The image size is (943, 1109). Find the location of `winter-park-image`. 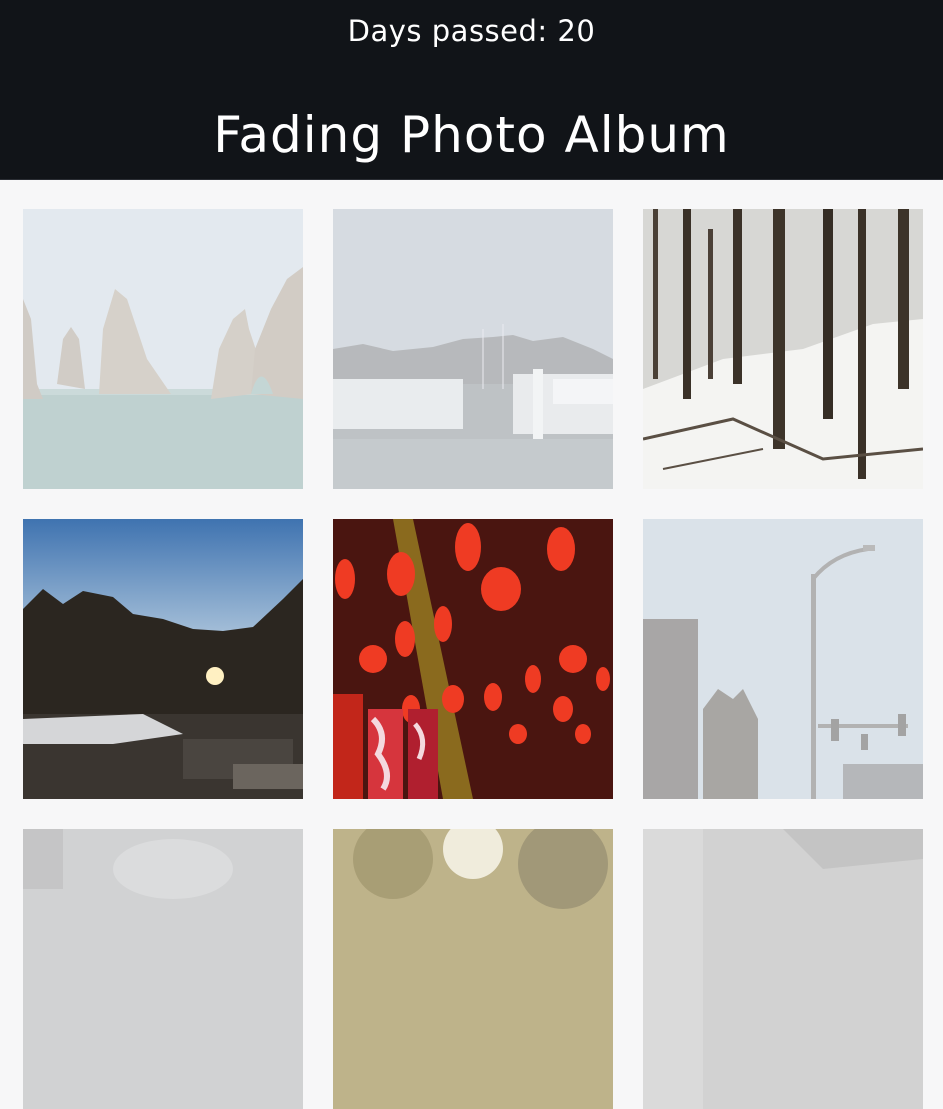

winter-park-image is located at coordinates (163, 659).